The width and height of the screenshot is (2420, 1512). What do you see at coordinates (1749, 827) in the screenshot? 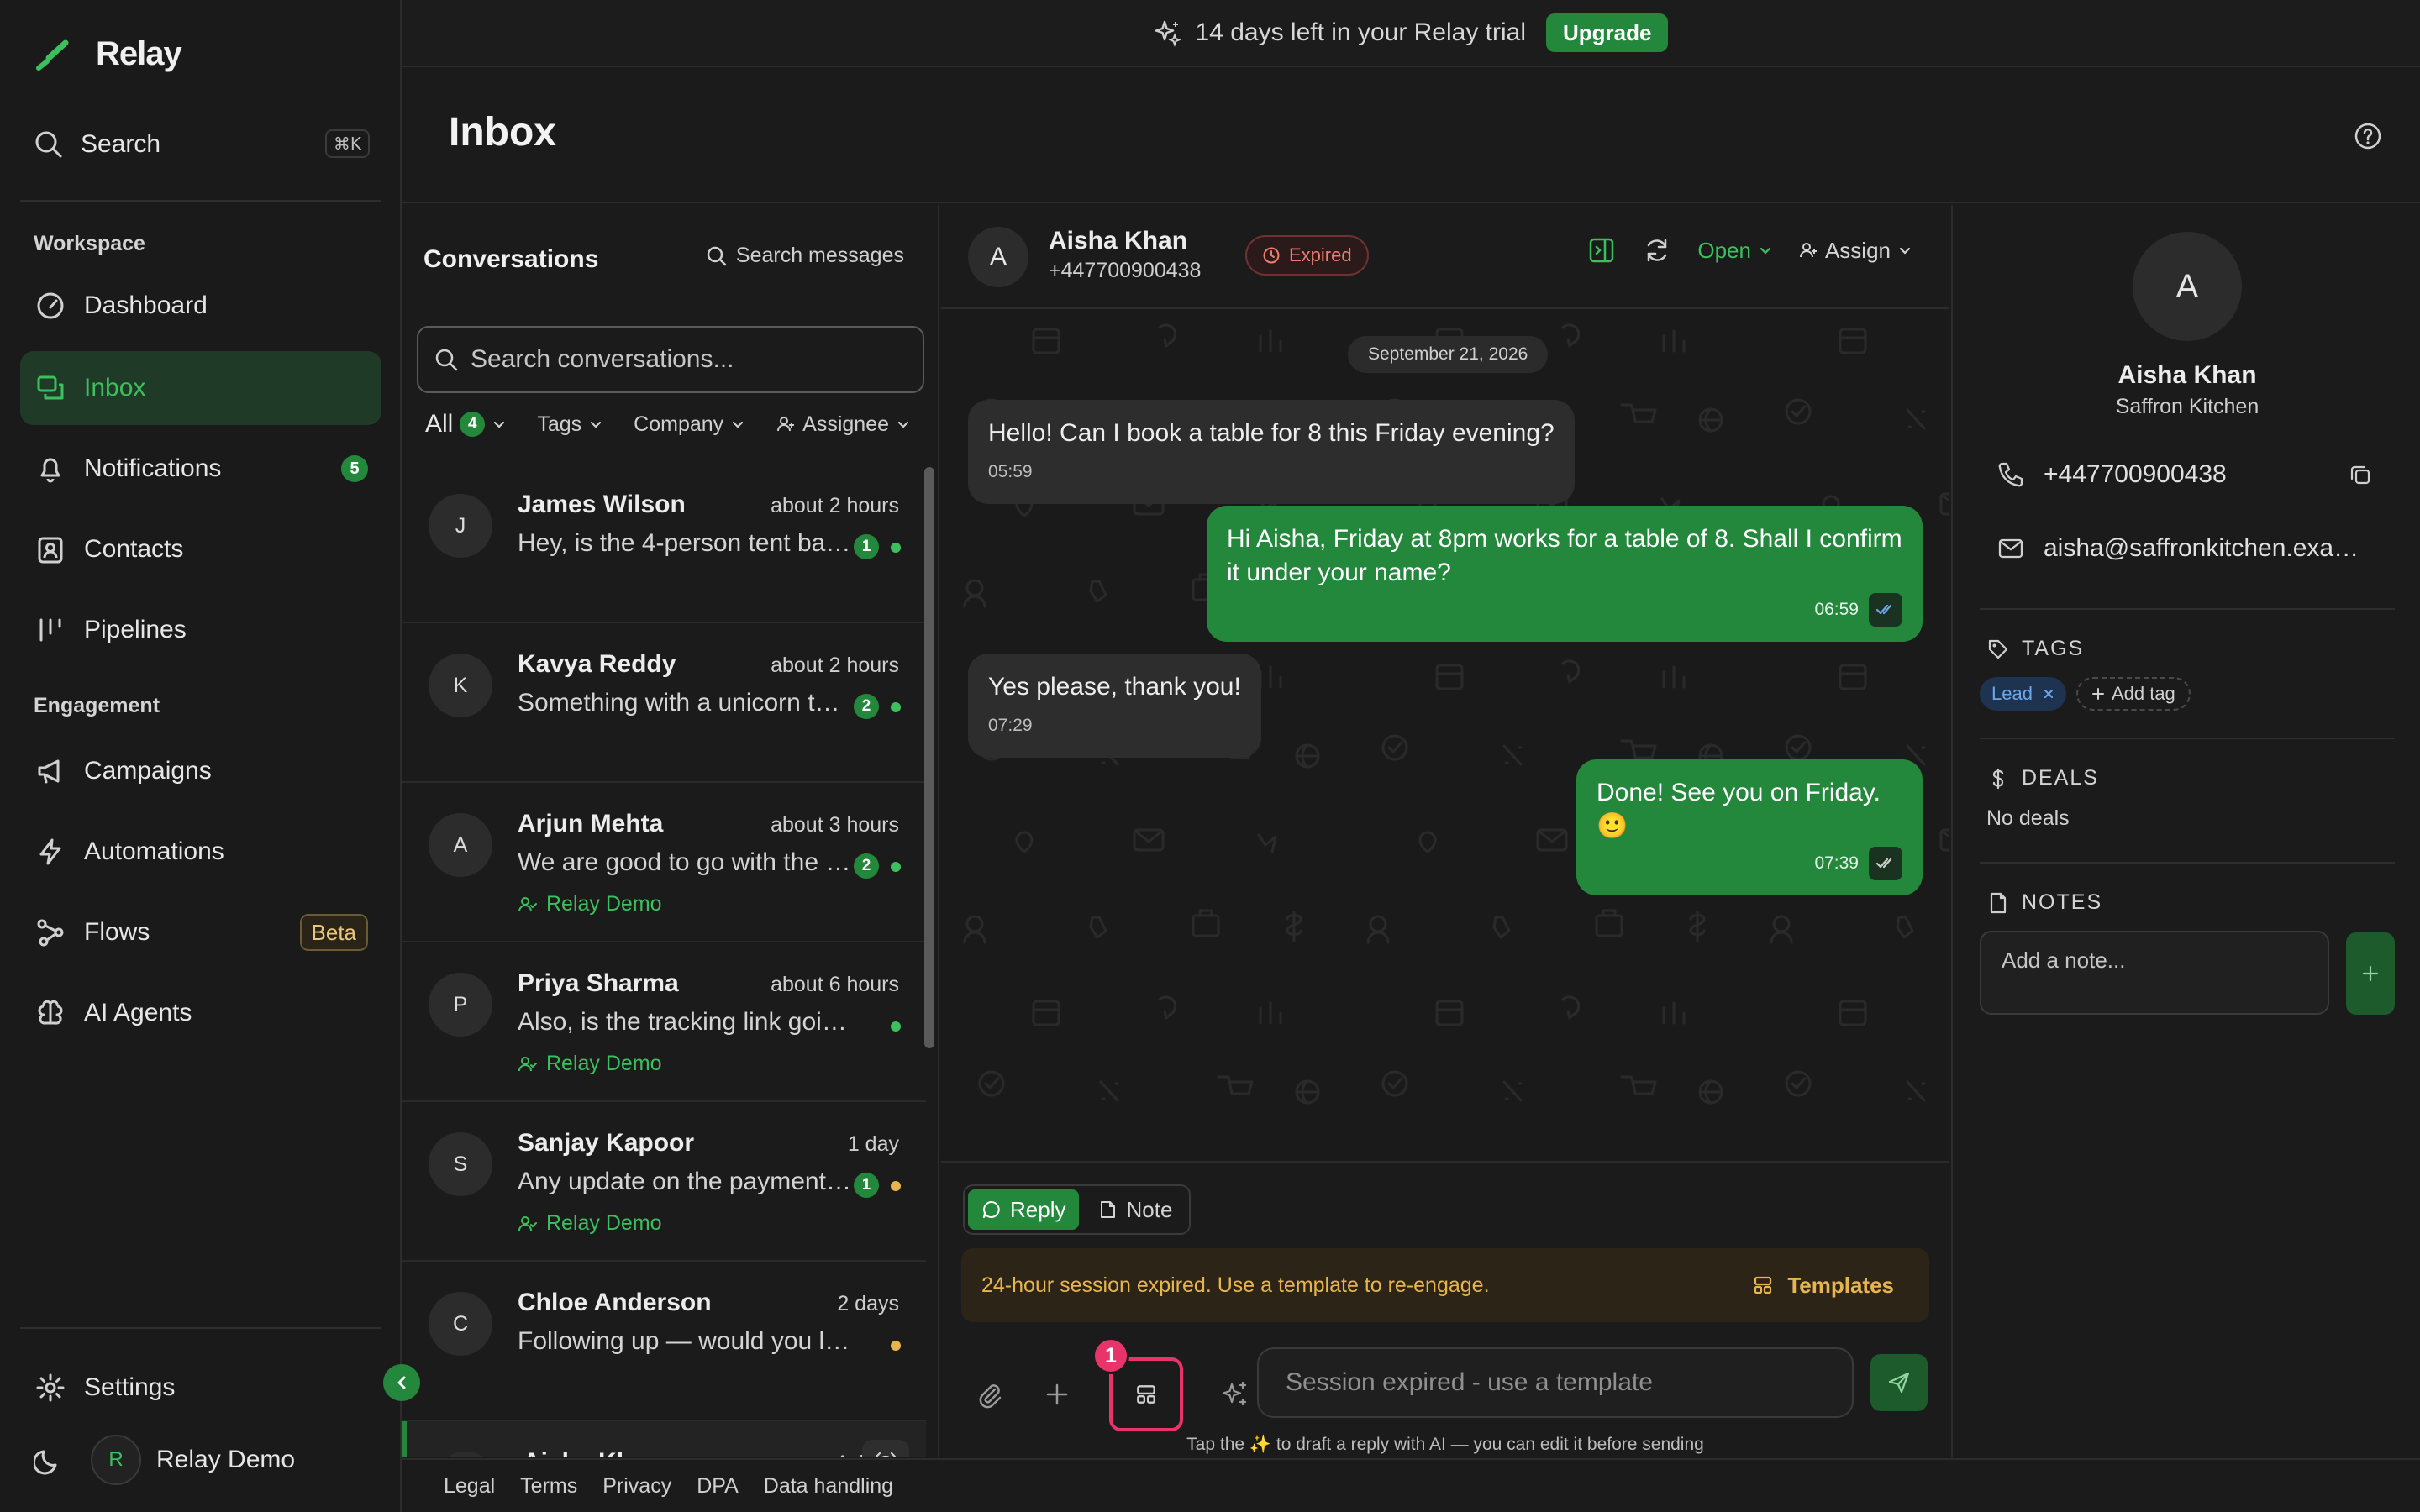
I see `message-bubble-outgoing: Done! See you on Friday. 🙂 07:39` at bounding box center [1749, 827].